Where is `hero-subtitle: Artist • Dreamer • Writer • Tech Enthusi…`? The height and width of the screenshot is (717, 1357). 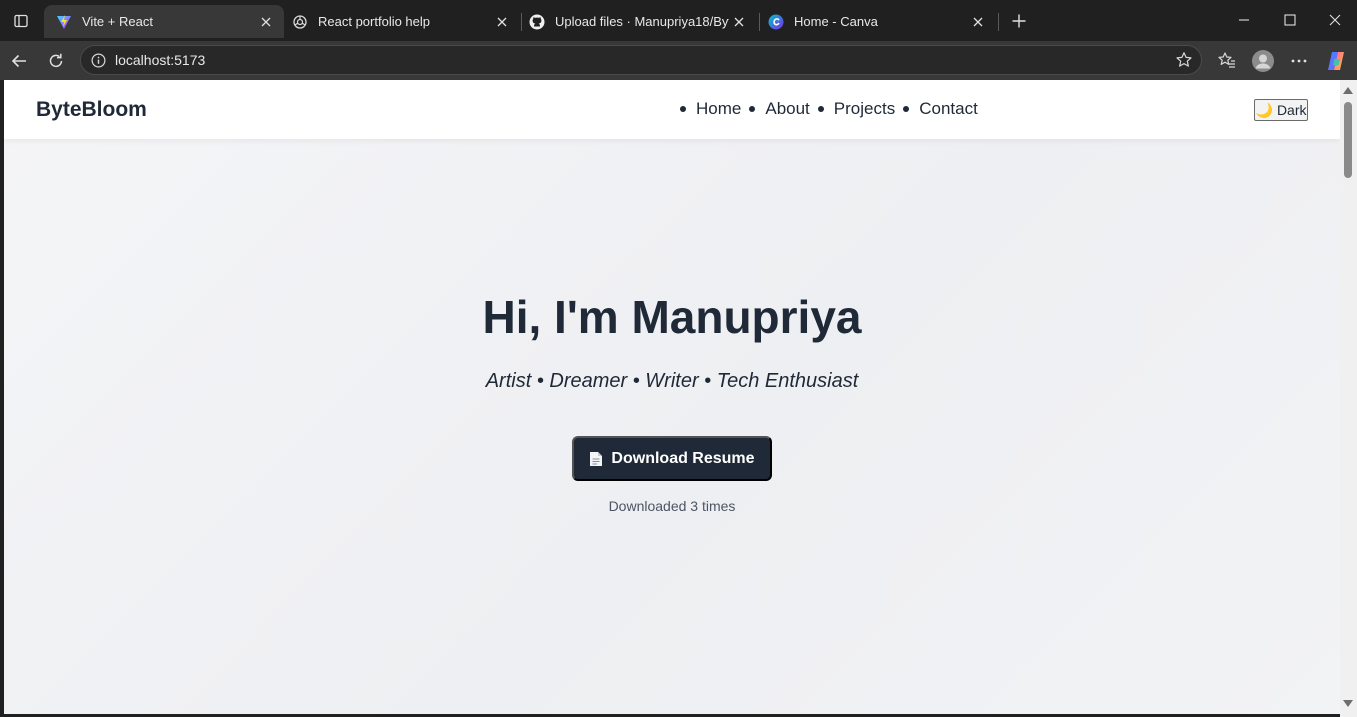
hero-subtitle: Artist • Dreamer • Writer • Tech Enthusi… is located at coordinates (672, 381).